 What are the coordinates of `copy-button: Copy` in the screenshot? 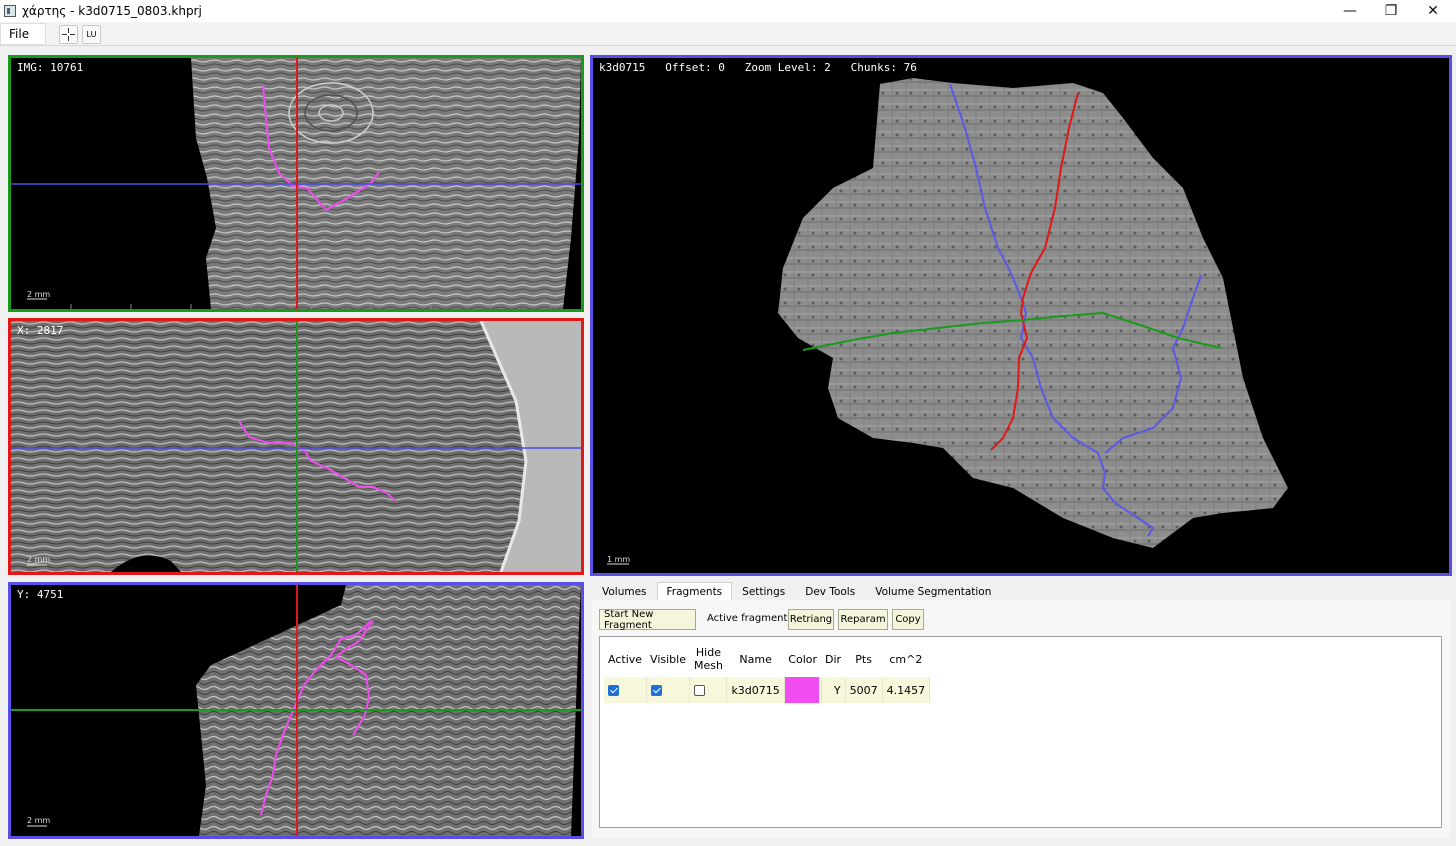 It's located at (908, 619).